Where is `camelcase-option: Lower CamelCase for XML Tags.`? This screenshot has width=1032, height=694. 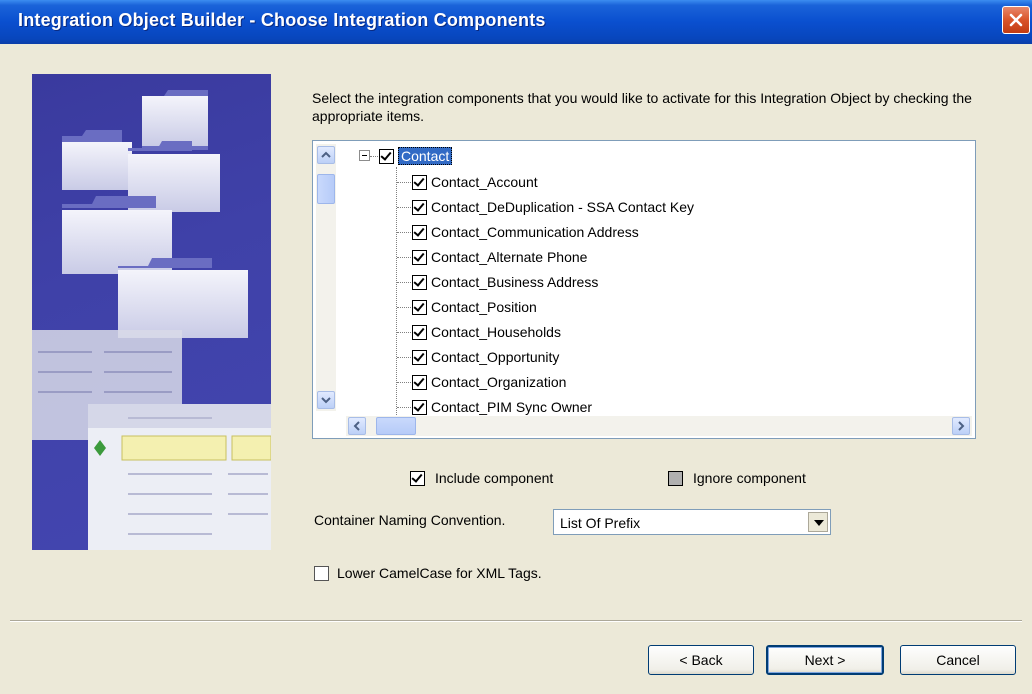 camelcase-option: Lower CamelCase for XML Tags. is located at coordinates (428, 573).